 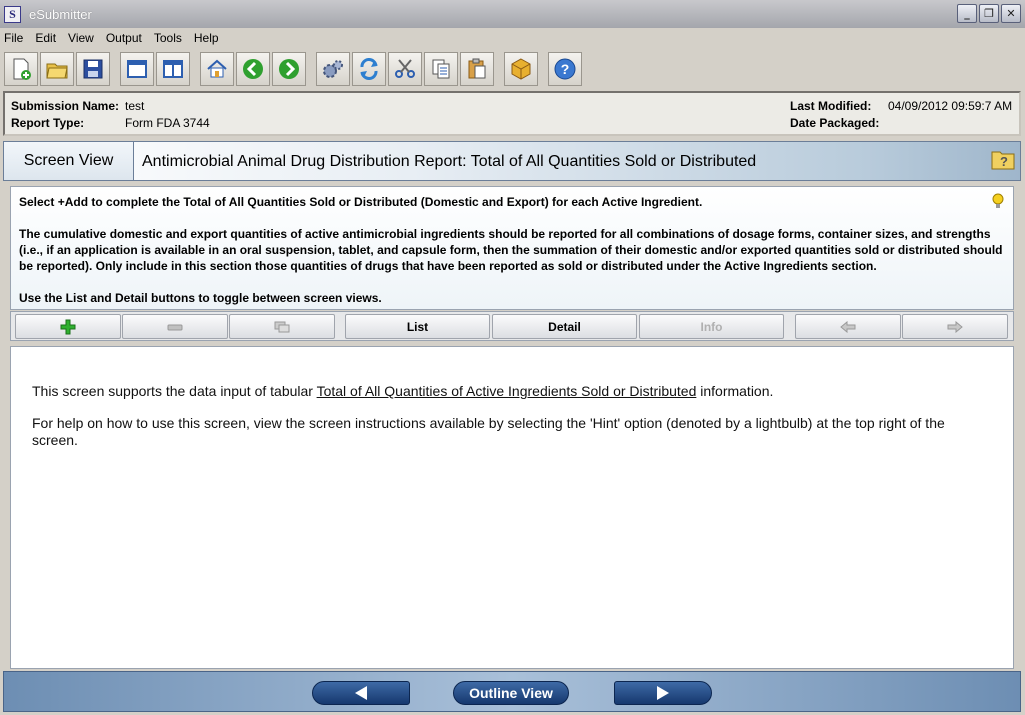 What do you see at coordinates (45, 38) in the screenshot?
I see `menu-edit: Edit` at bounding box center [45, 38].